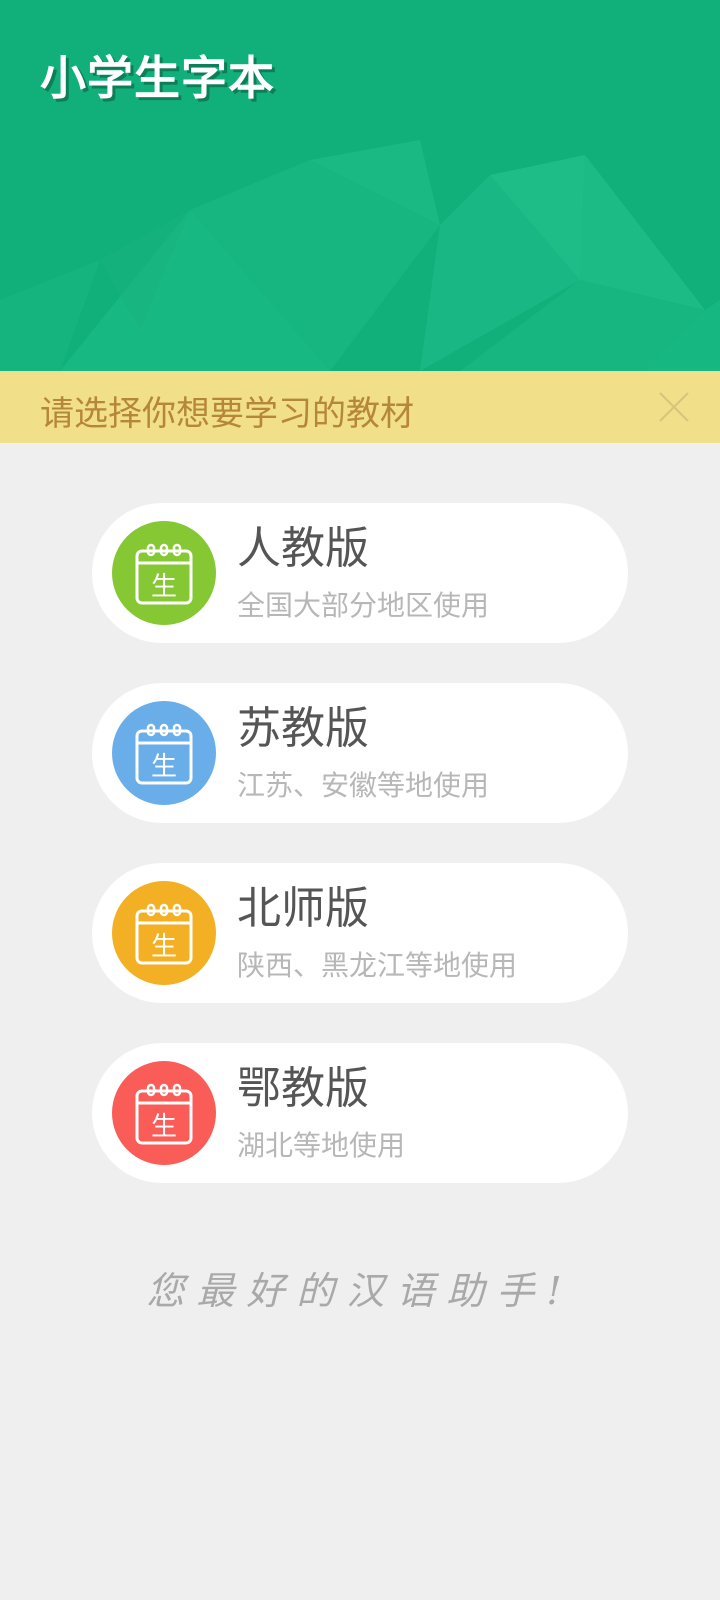  What do you see at coordinates (377, 965) in the screenshot?
I see `textbook-subtitle: 陕西、黑龙江等地使用` at bounding box center [377, 965].